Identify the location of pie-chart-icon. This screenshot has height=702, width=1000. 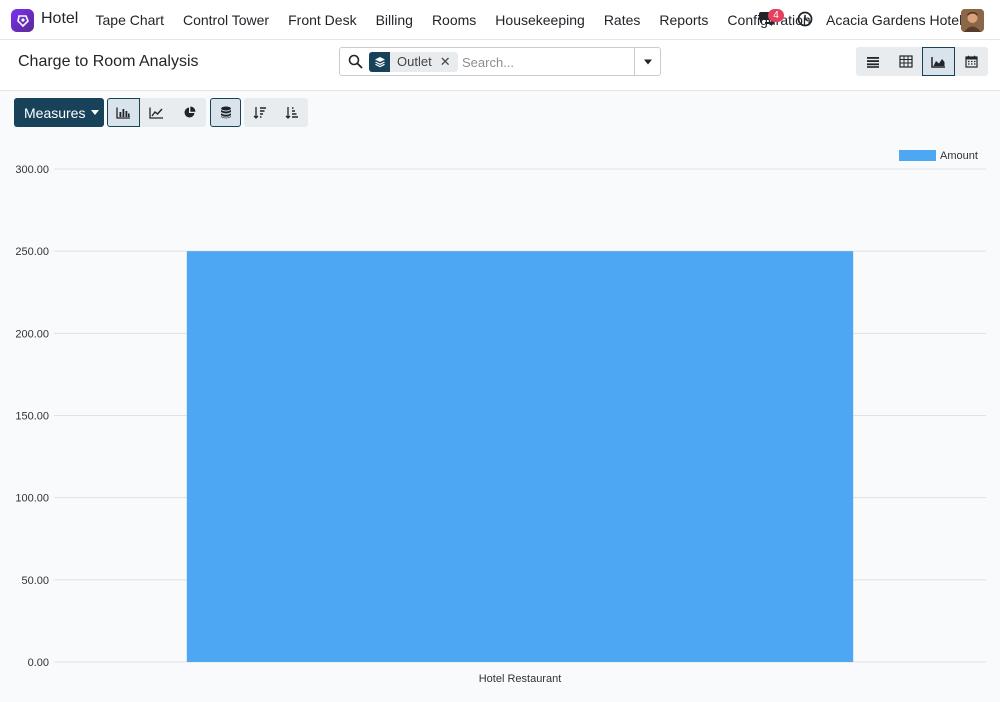
(190, 112).